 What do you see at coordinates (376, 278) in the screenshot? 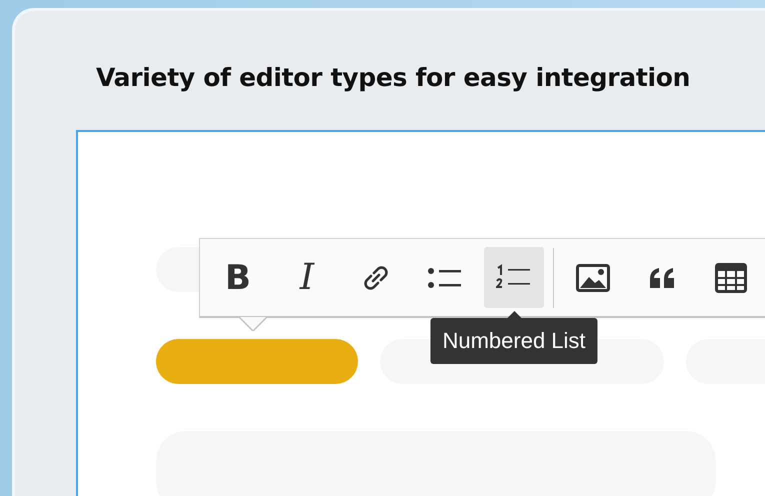
I see `link-icon` at bounding box center [376, 278].